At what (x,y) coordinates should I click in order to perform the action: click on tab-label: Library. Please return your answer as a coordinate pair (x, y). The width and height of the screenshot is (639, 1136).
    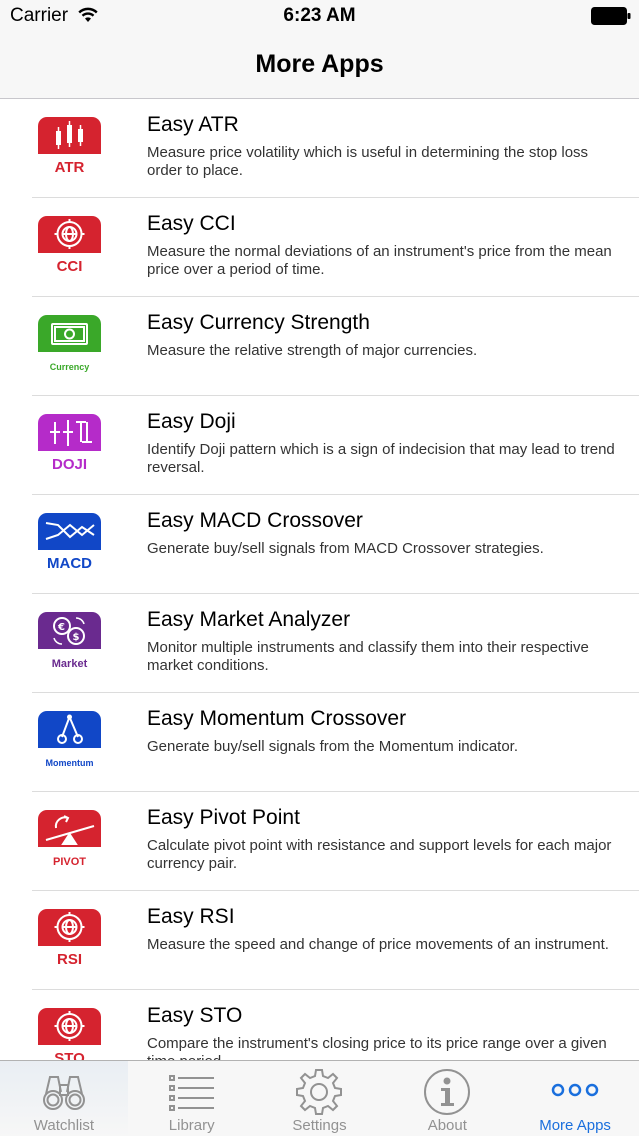
    Looking at the image, I should click on (191, 1125).